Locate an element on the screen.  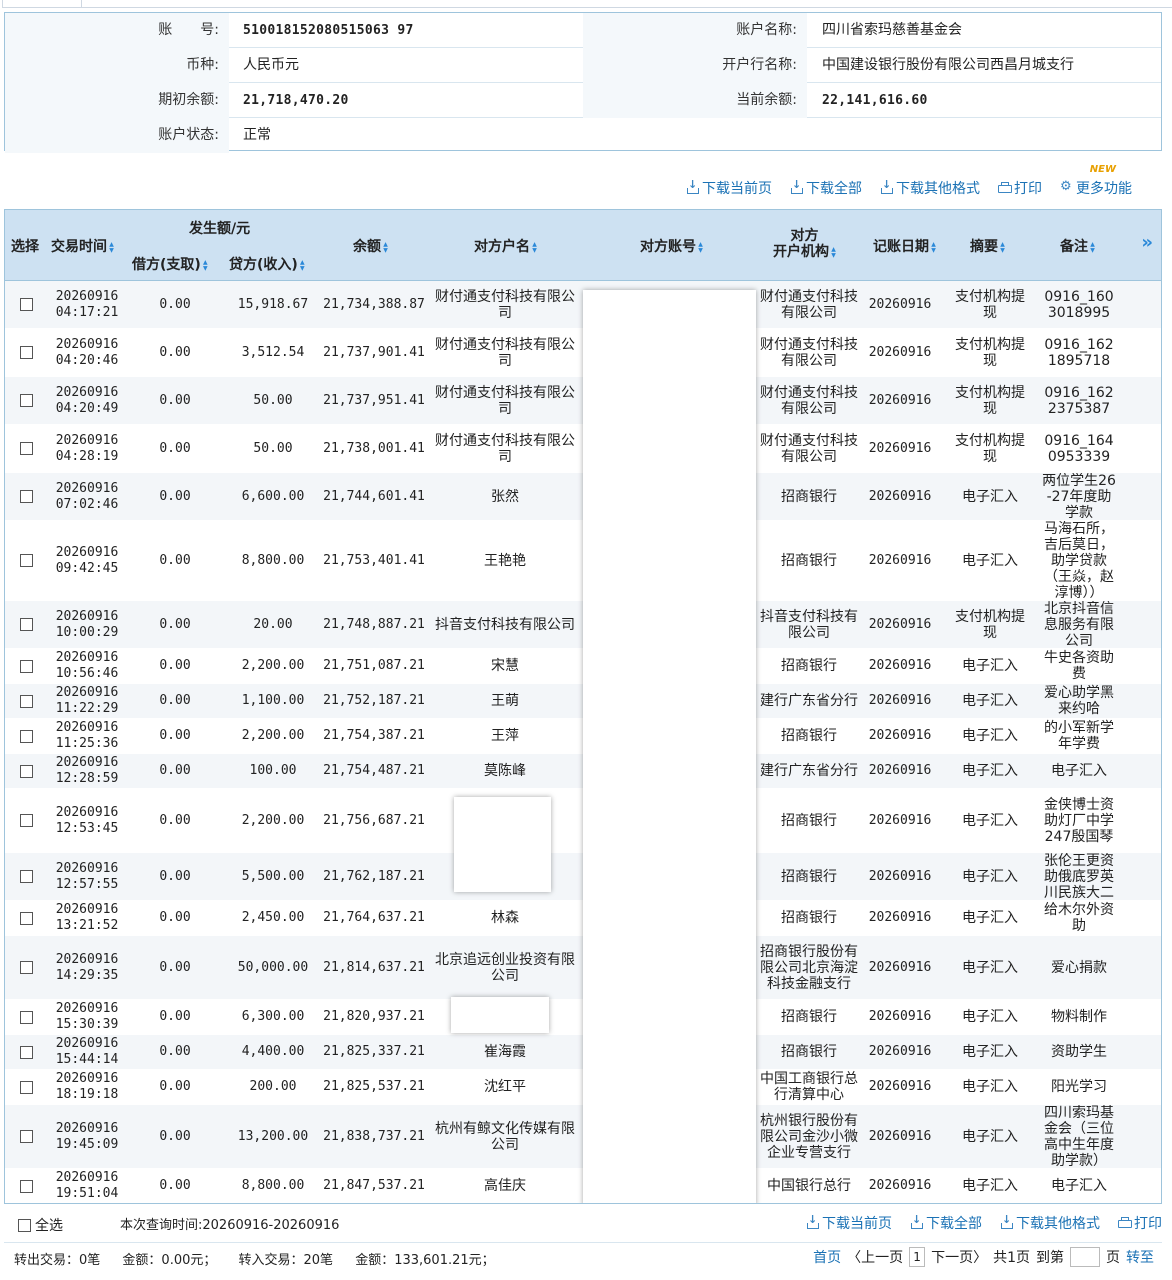
footer-download-page-button: 下载当前页 is located at coordinates (849, 1223).